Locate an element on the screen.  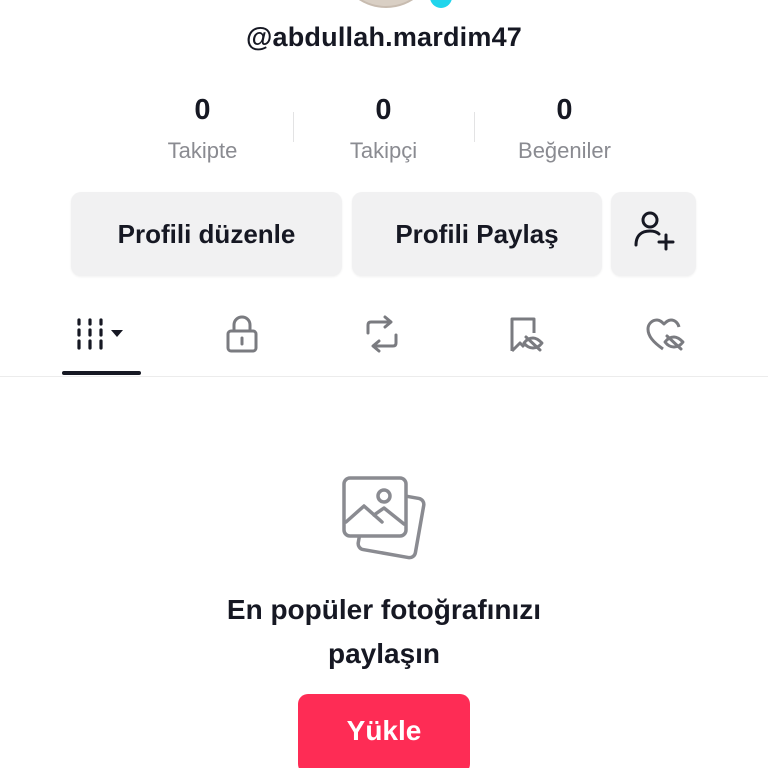
grid-dropdown-icon is located at coordinates (101, 336).